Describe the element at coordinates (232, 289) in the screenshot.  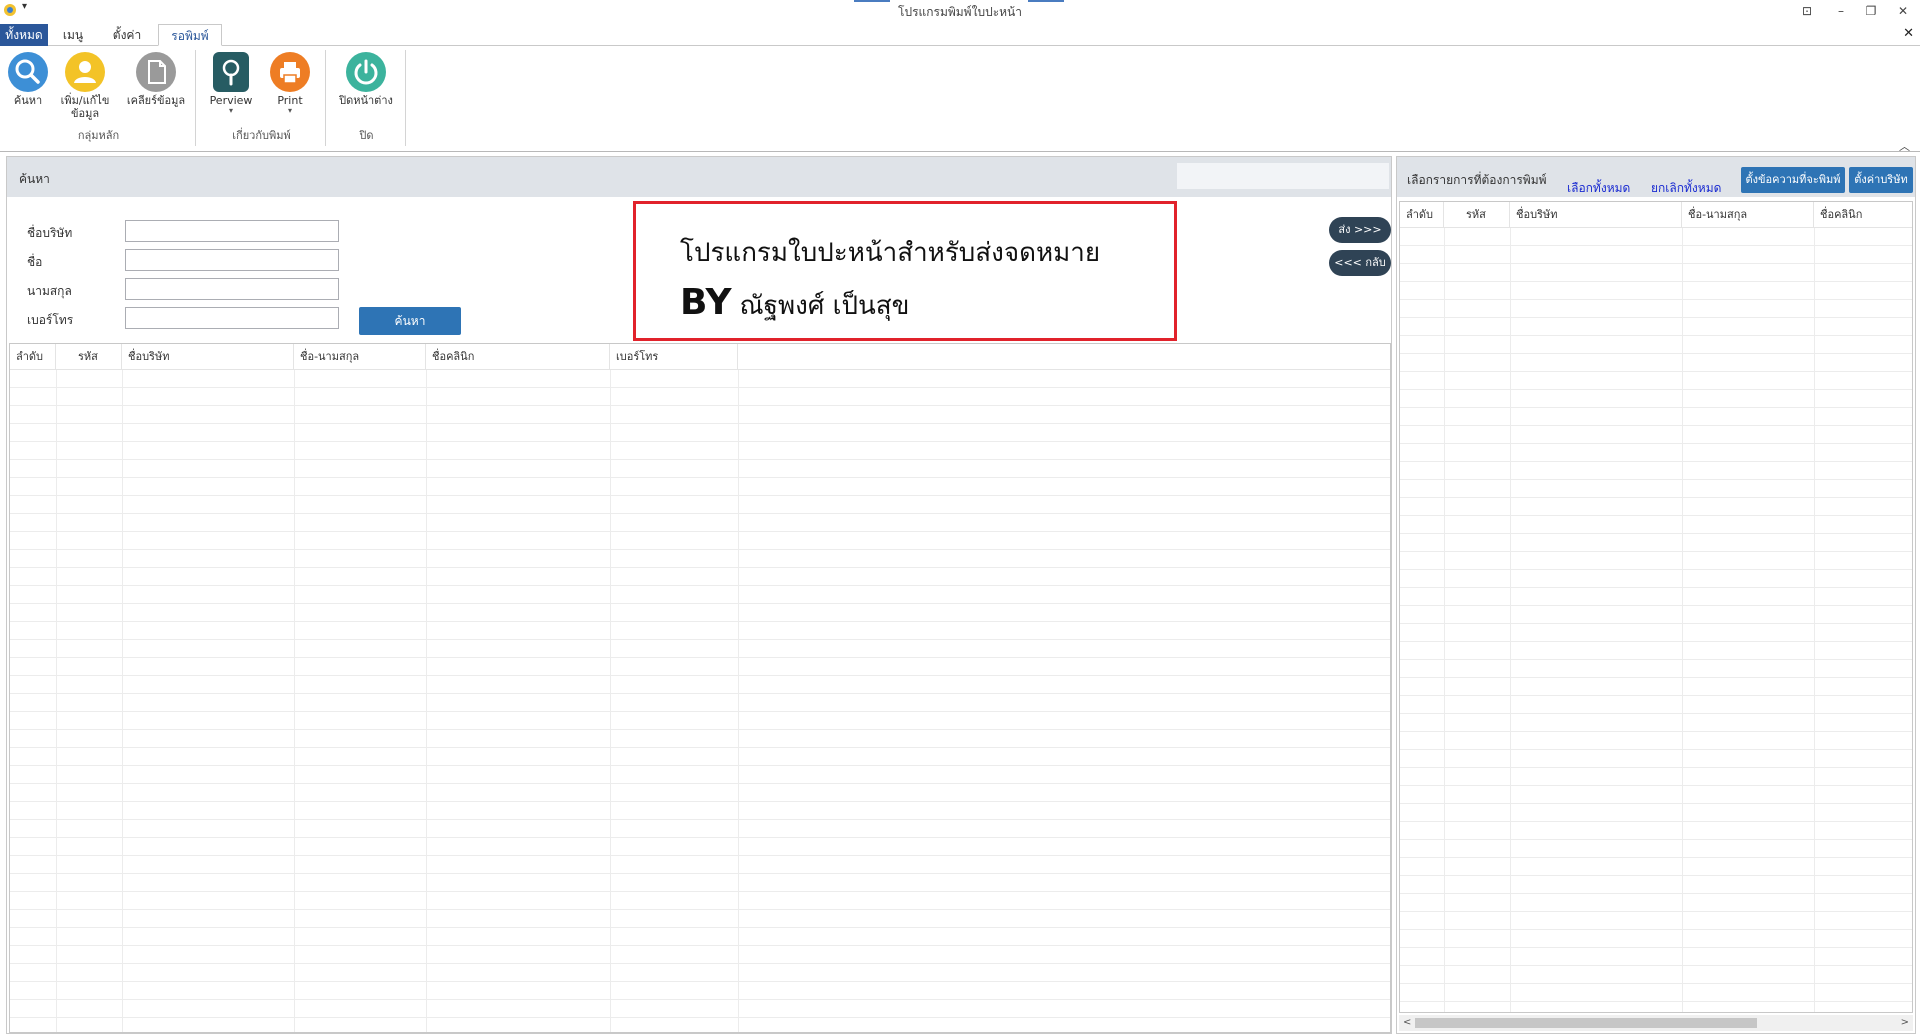
I see `surname-input` at that location.